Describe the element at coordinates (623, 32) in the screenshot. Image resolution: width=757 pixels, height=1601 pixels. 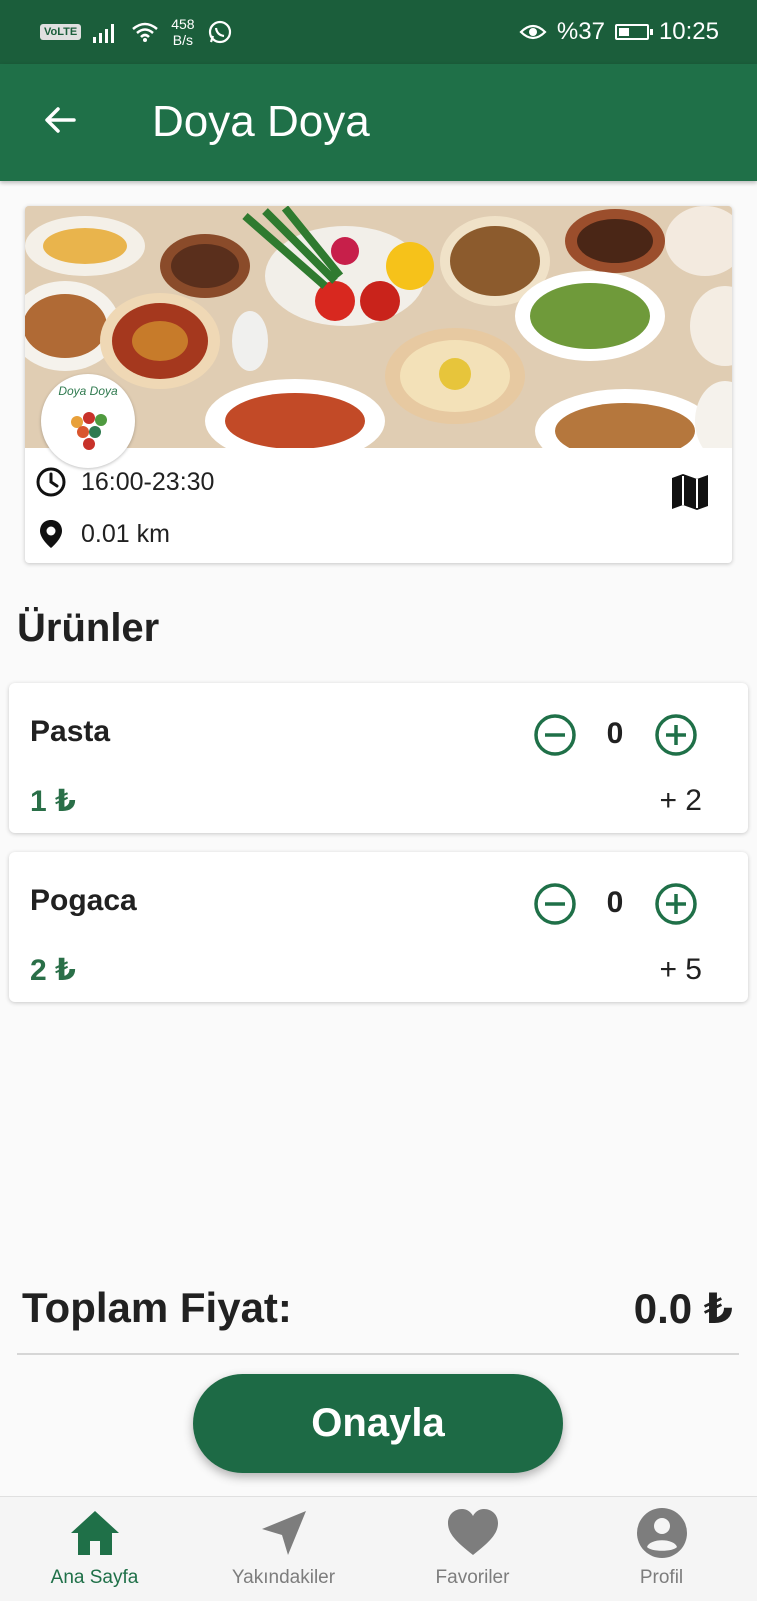
I see `battery-fill` at that location.